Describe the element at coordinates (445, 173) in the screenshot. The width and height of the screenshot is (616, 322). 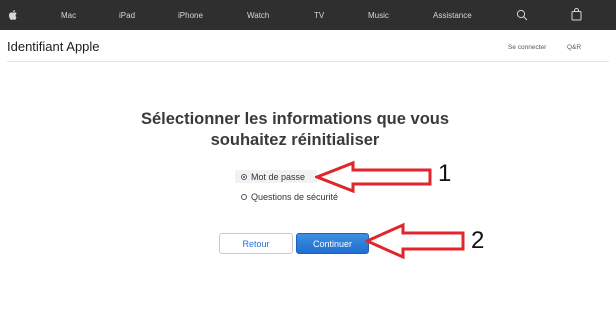
I see `annotation-number-1: 1` at that location.